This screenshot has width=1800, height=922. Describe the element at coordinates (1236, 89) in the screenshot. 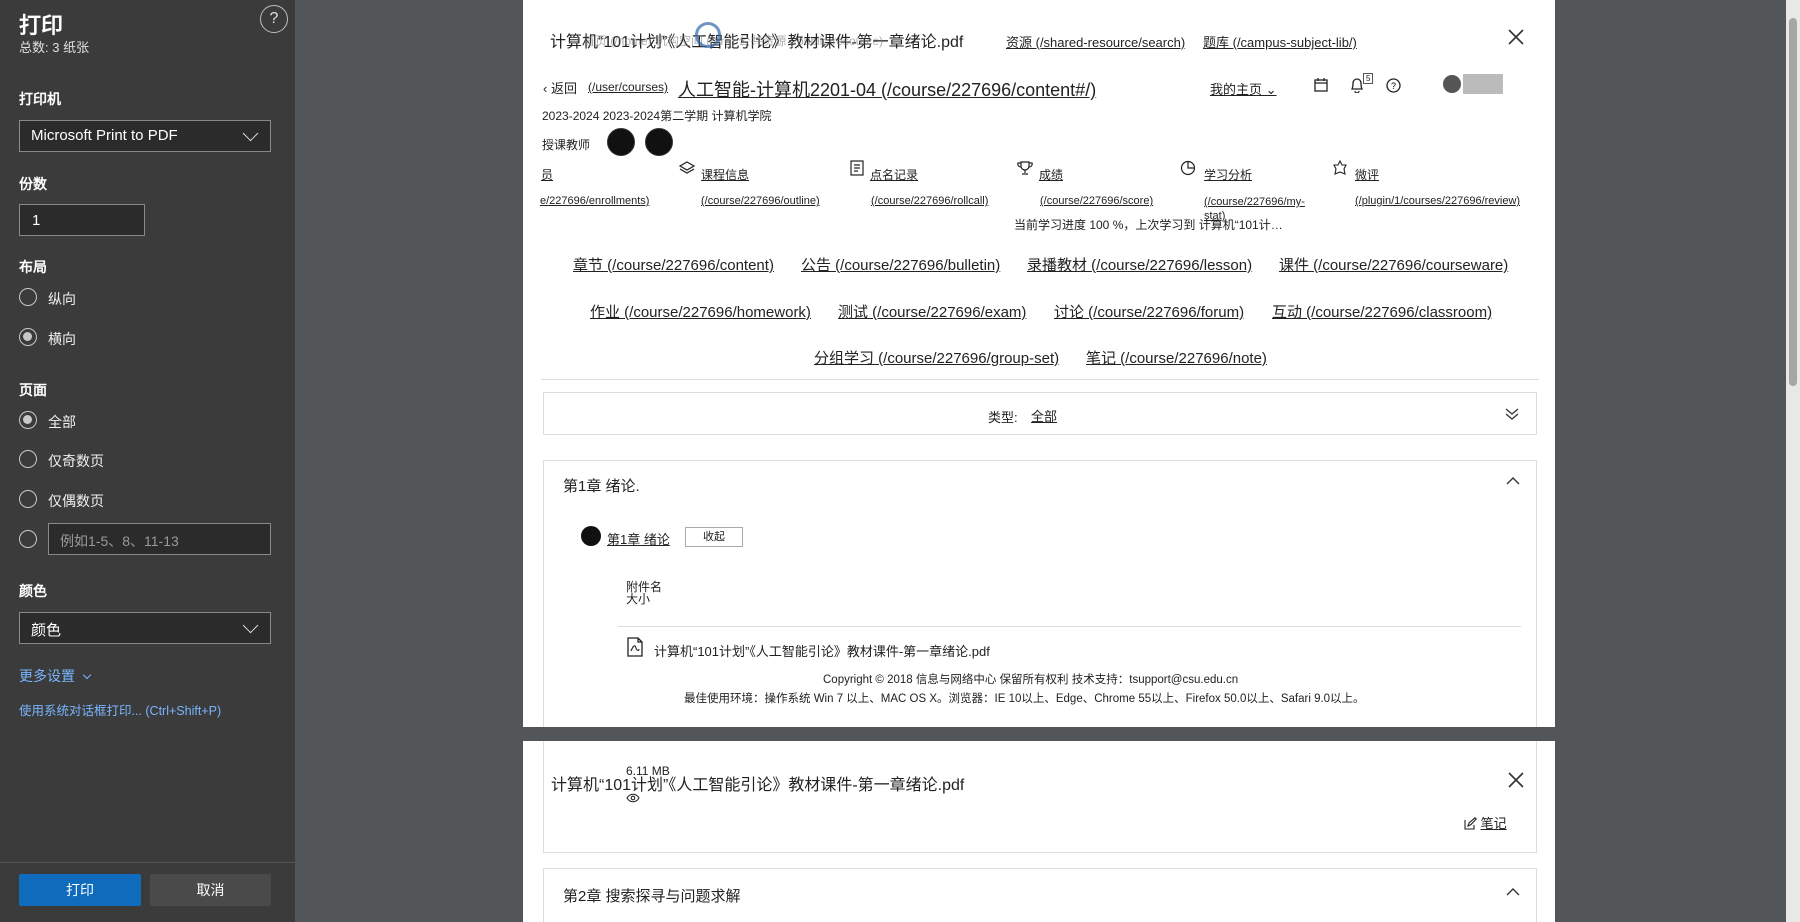

I see `my-home-label: 我的主页` at that location.